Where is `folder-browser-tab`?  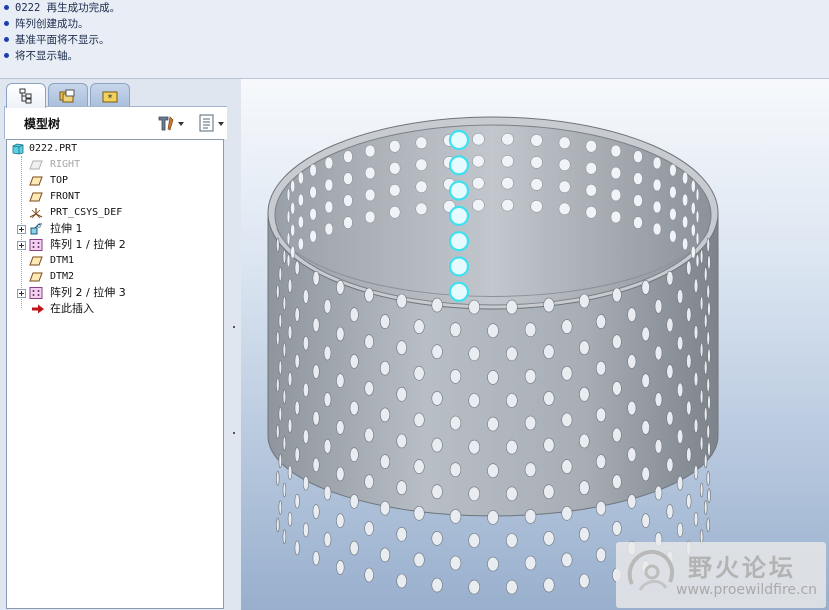
folder-browser-tab is located at coordinates (68, 95).